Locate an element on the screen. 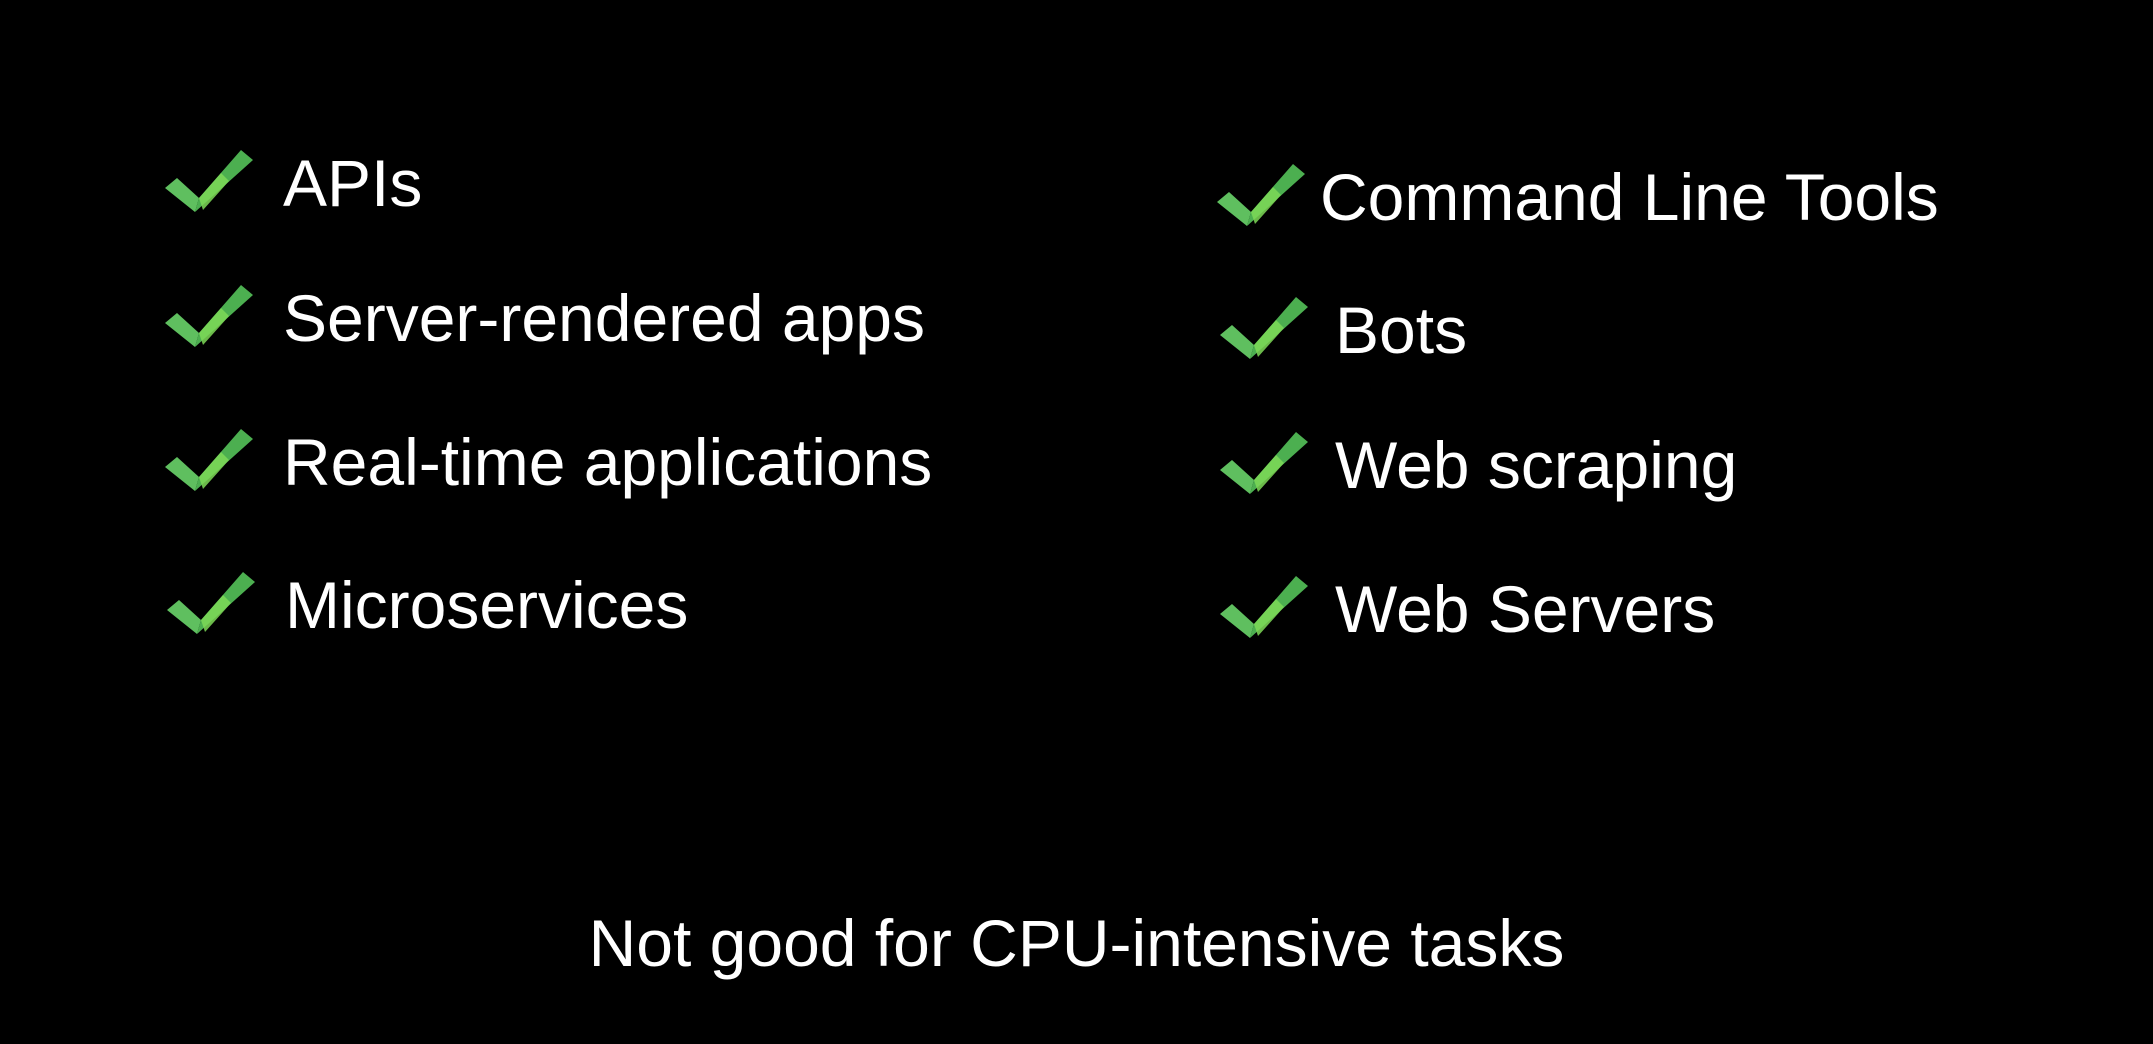  item-label: Command Line Tools is located at coordinates (1629, 197).